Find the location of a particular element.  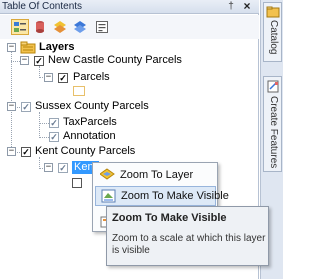

layer-label: TaxParcels is located at coordinates (90, 122).